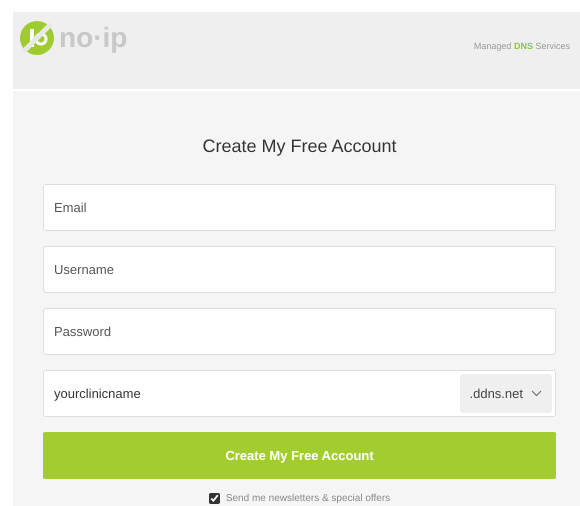  I want to click on input-field: Password, so click(299, 331).